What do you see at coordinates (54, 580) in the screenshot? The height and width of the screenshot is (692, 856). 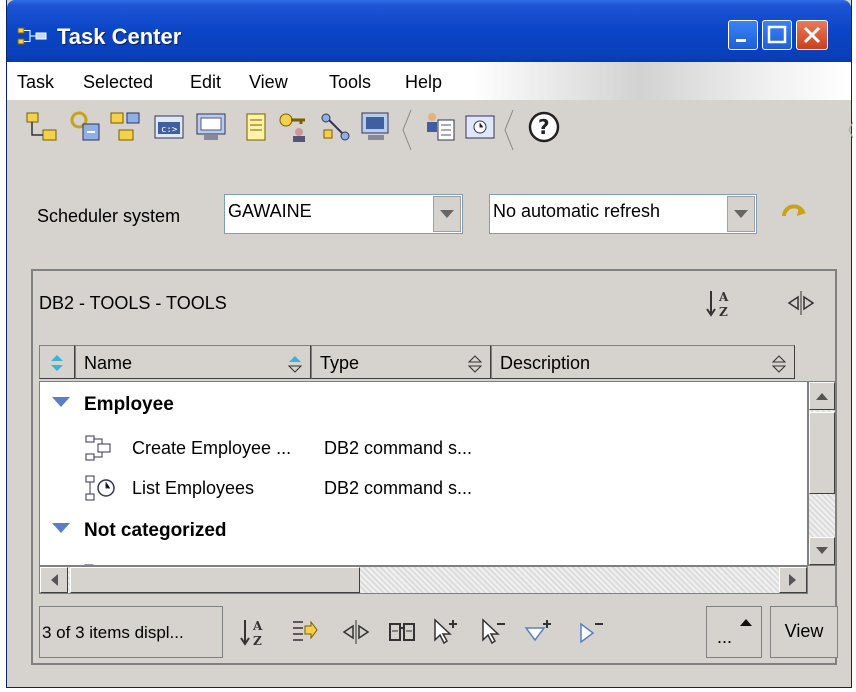 I see `scroll-left-button` at bounding box center [54, 580].